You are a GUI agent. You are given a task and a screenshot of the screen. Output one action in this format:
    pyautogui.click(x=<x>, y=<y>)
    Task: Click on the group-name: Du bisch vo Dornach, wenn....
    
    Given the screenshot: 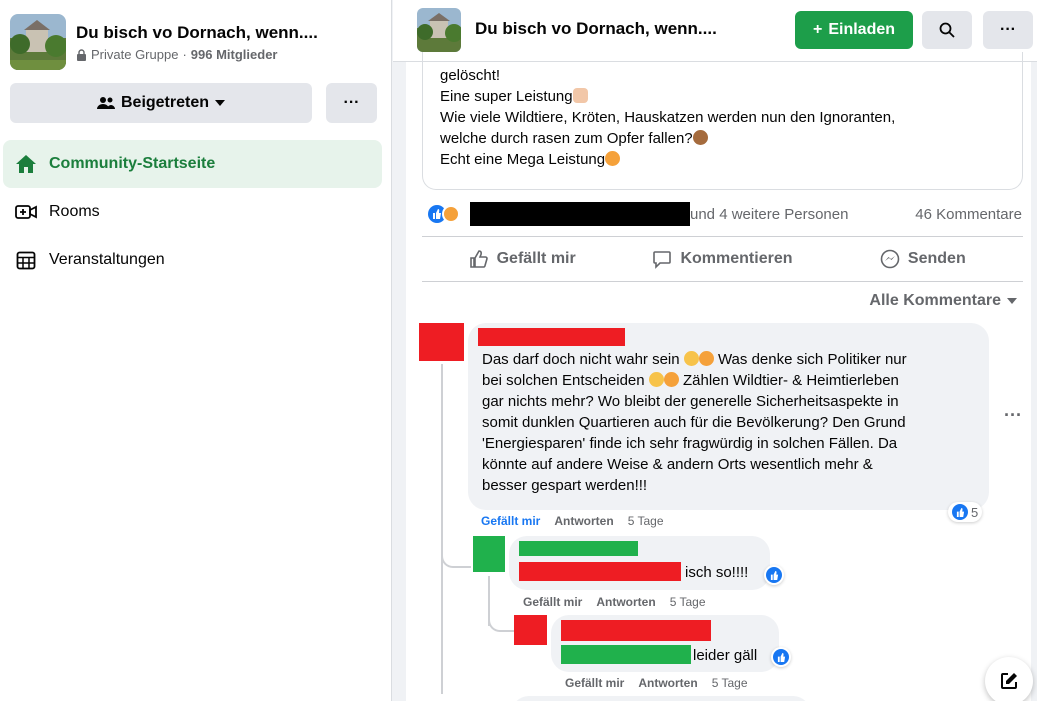 What is the action you would take?
    pyautogui.click(x=197, y=33)
    